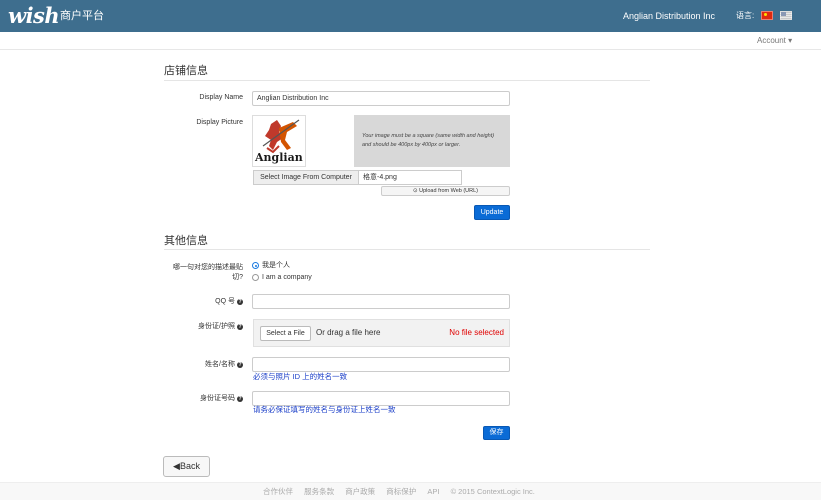 This screenshot has width=821, height=500. What do you see at coordinates (496, 433) in the screenshot?
I see `save-button: 保存` at bounding box center [496, 433].